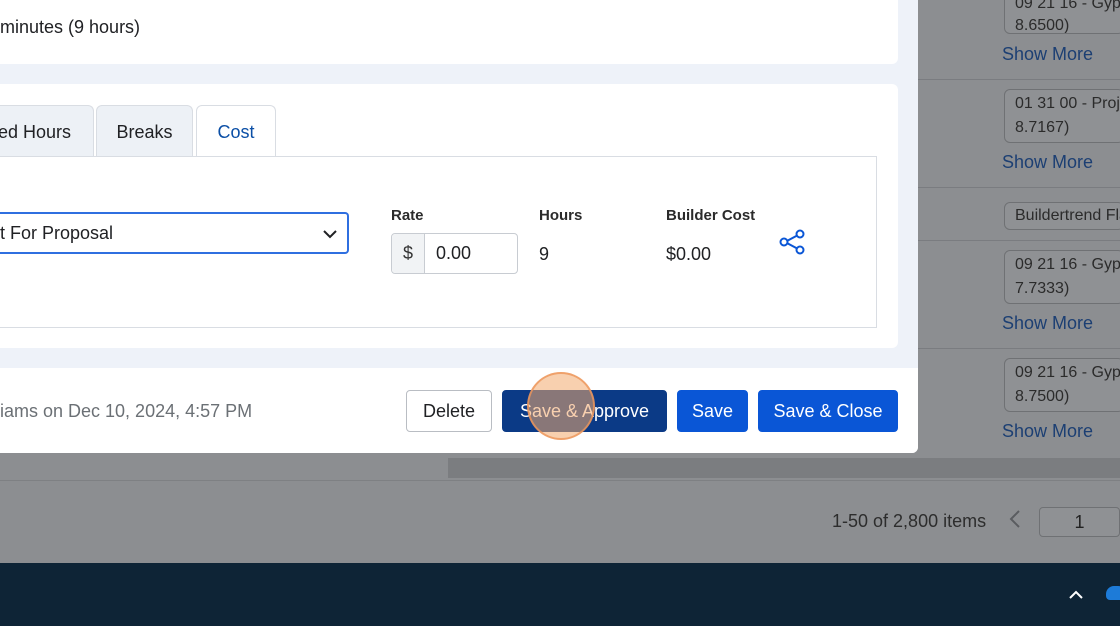 This screenshot has width=1120, height=626. What do you see at coordinates (174, 233) in the screenshot?
I see `cost-code-select: t For Proposal` at bounding box center [174, 233].